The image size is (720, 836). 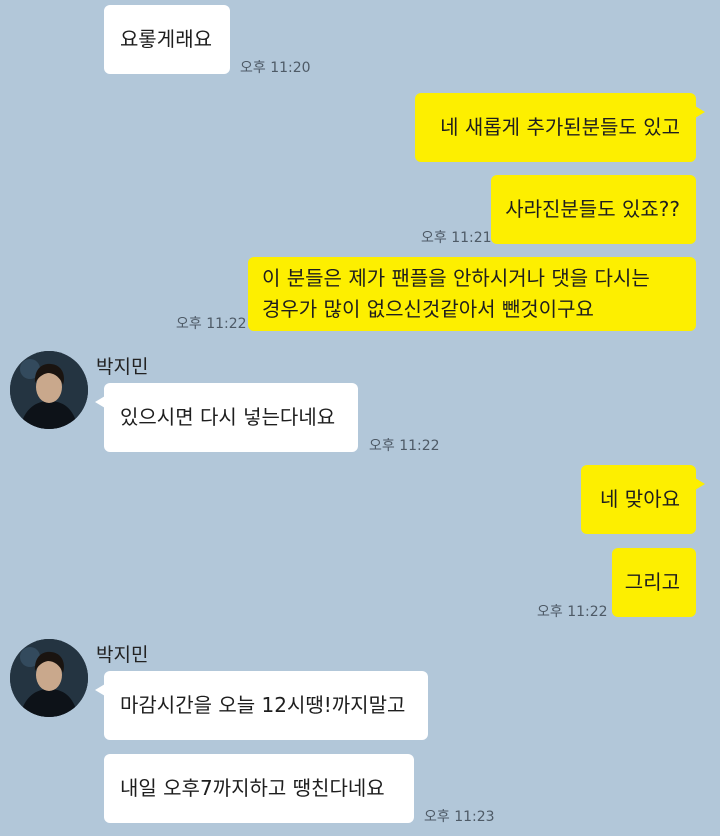 I want to click on incoming-message-bubble: 있으시면 다시 넣는다네요, so click(x=226, y=417).